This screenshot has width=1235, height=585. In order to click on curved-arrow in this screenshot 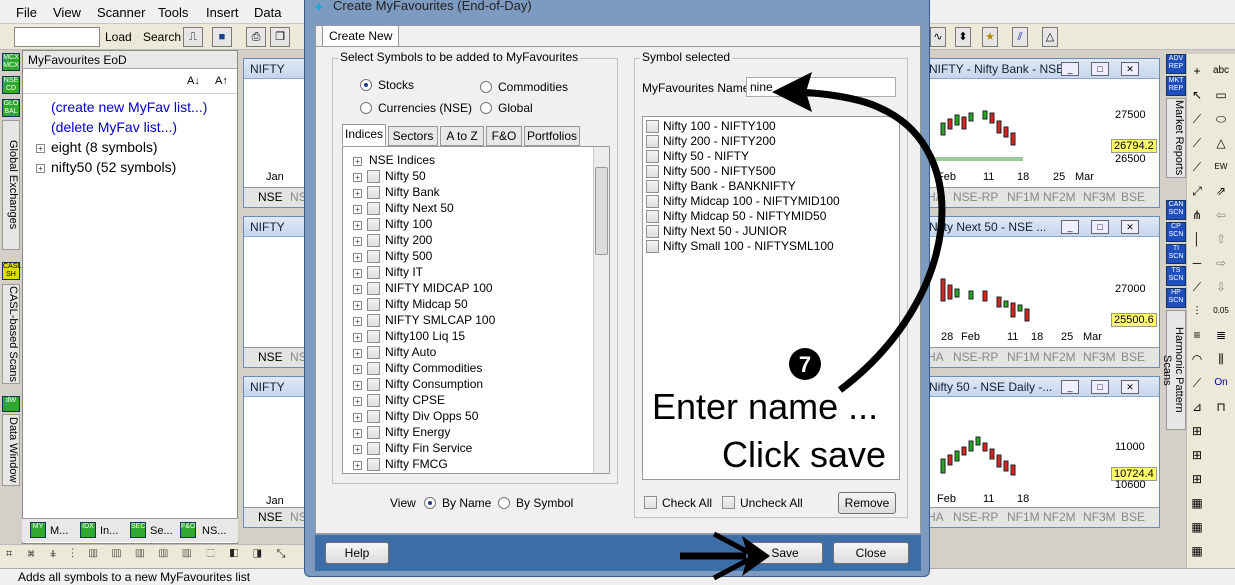, I will do `click(867, 240)`.